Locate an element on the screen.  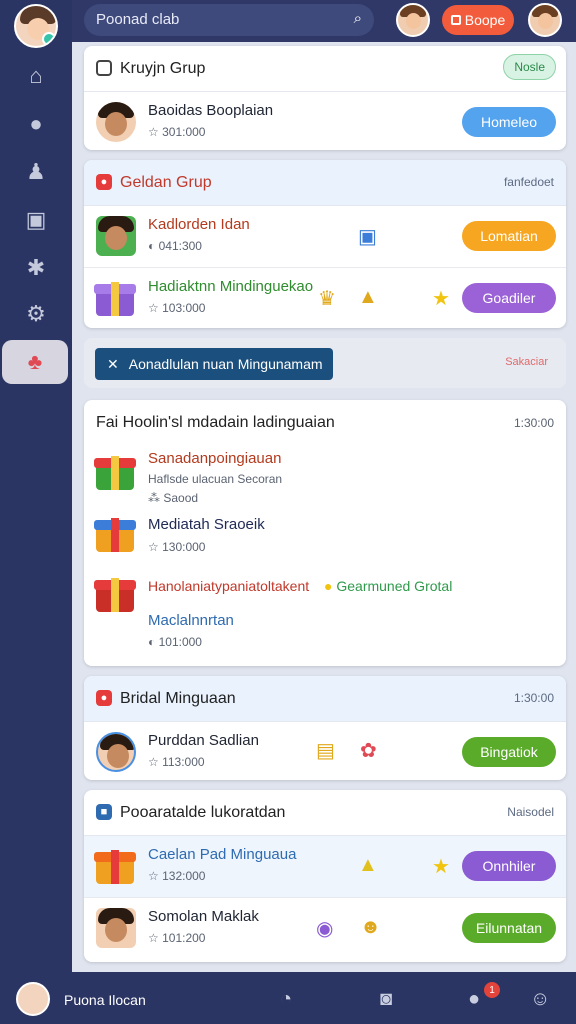
announcement-button: ✕ Aonadlulan nuan Mingunamam is located at coordinates (214, 364).